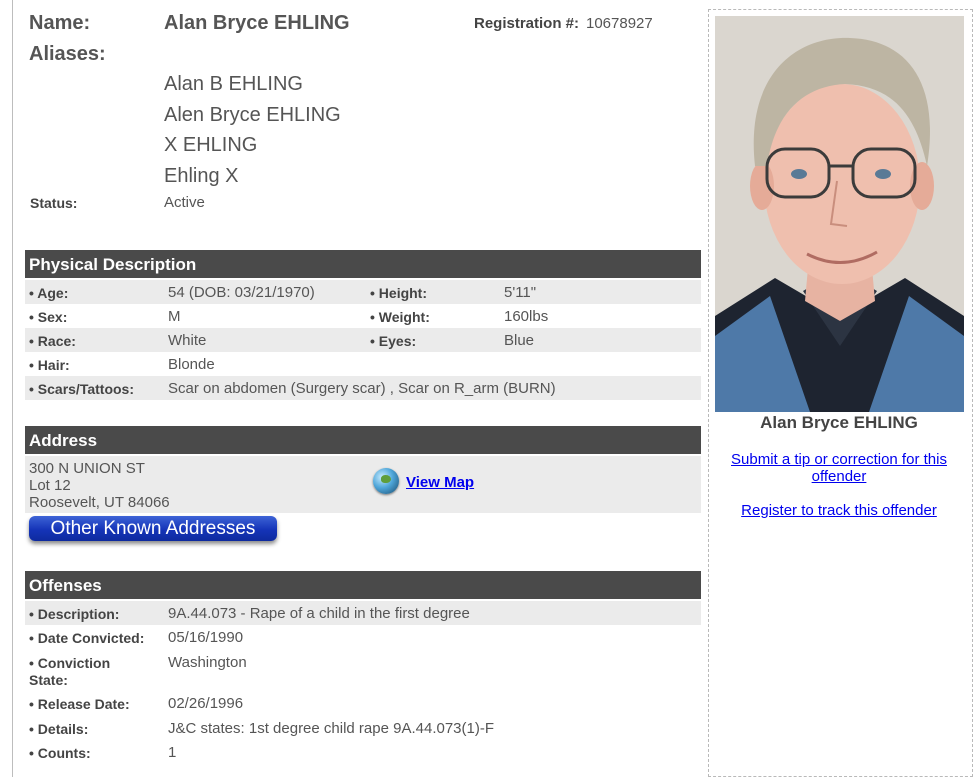  I want to click on counts-label: • Counts:, so click(60, 753).